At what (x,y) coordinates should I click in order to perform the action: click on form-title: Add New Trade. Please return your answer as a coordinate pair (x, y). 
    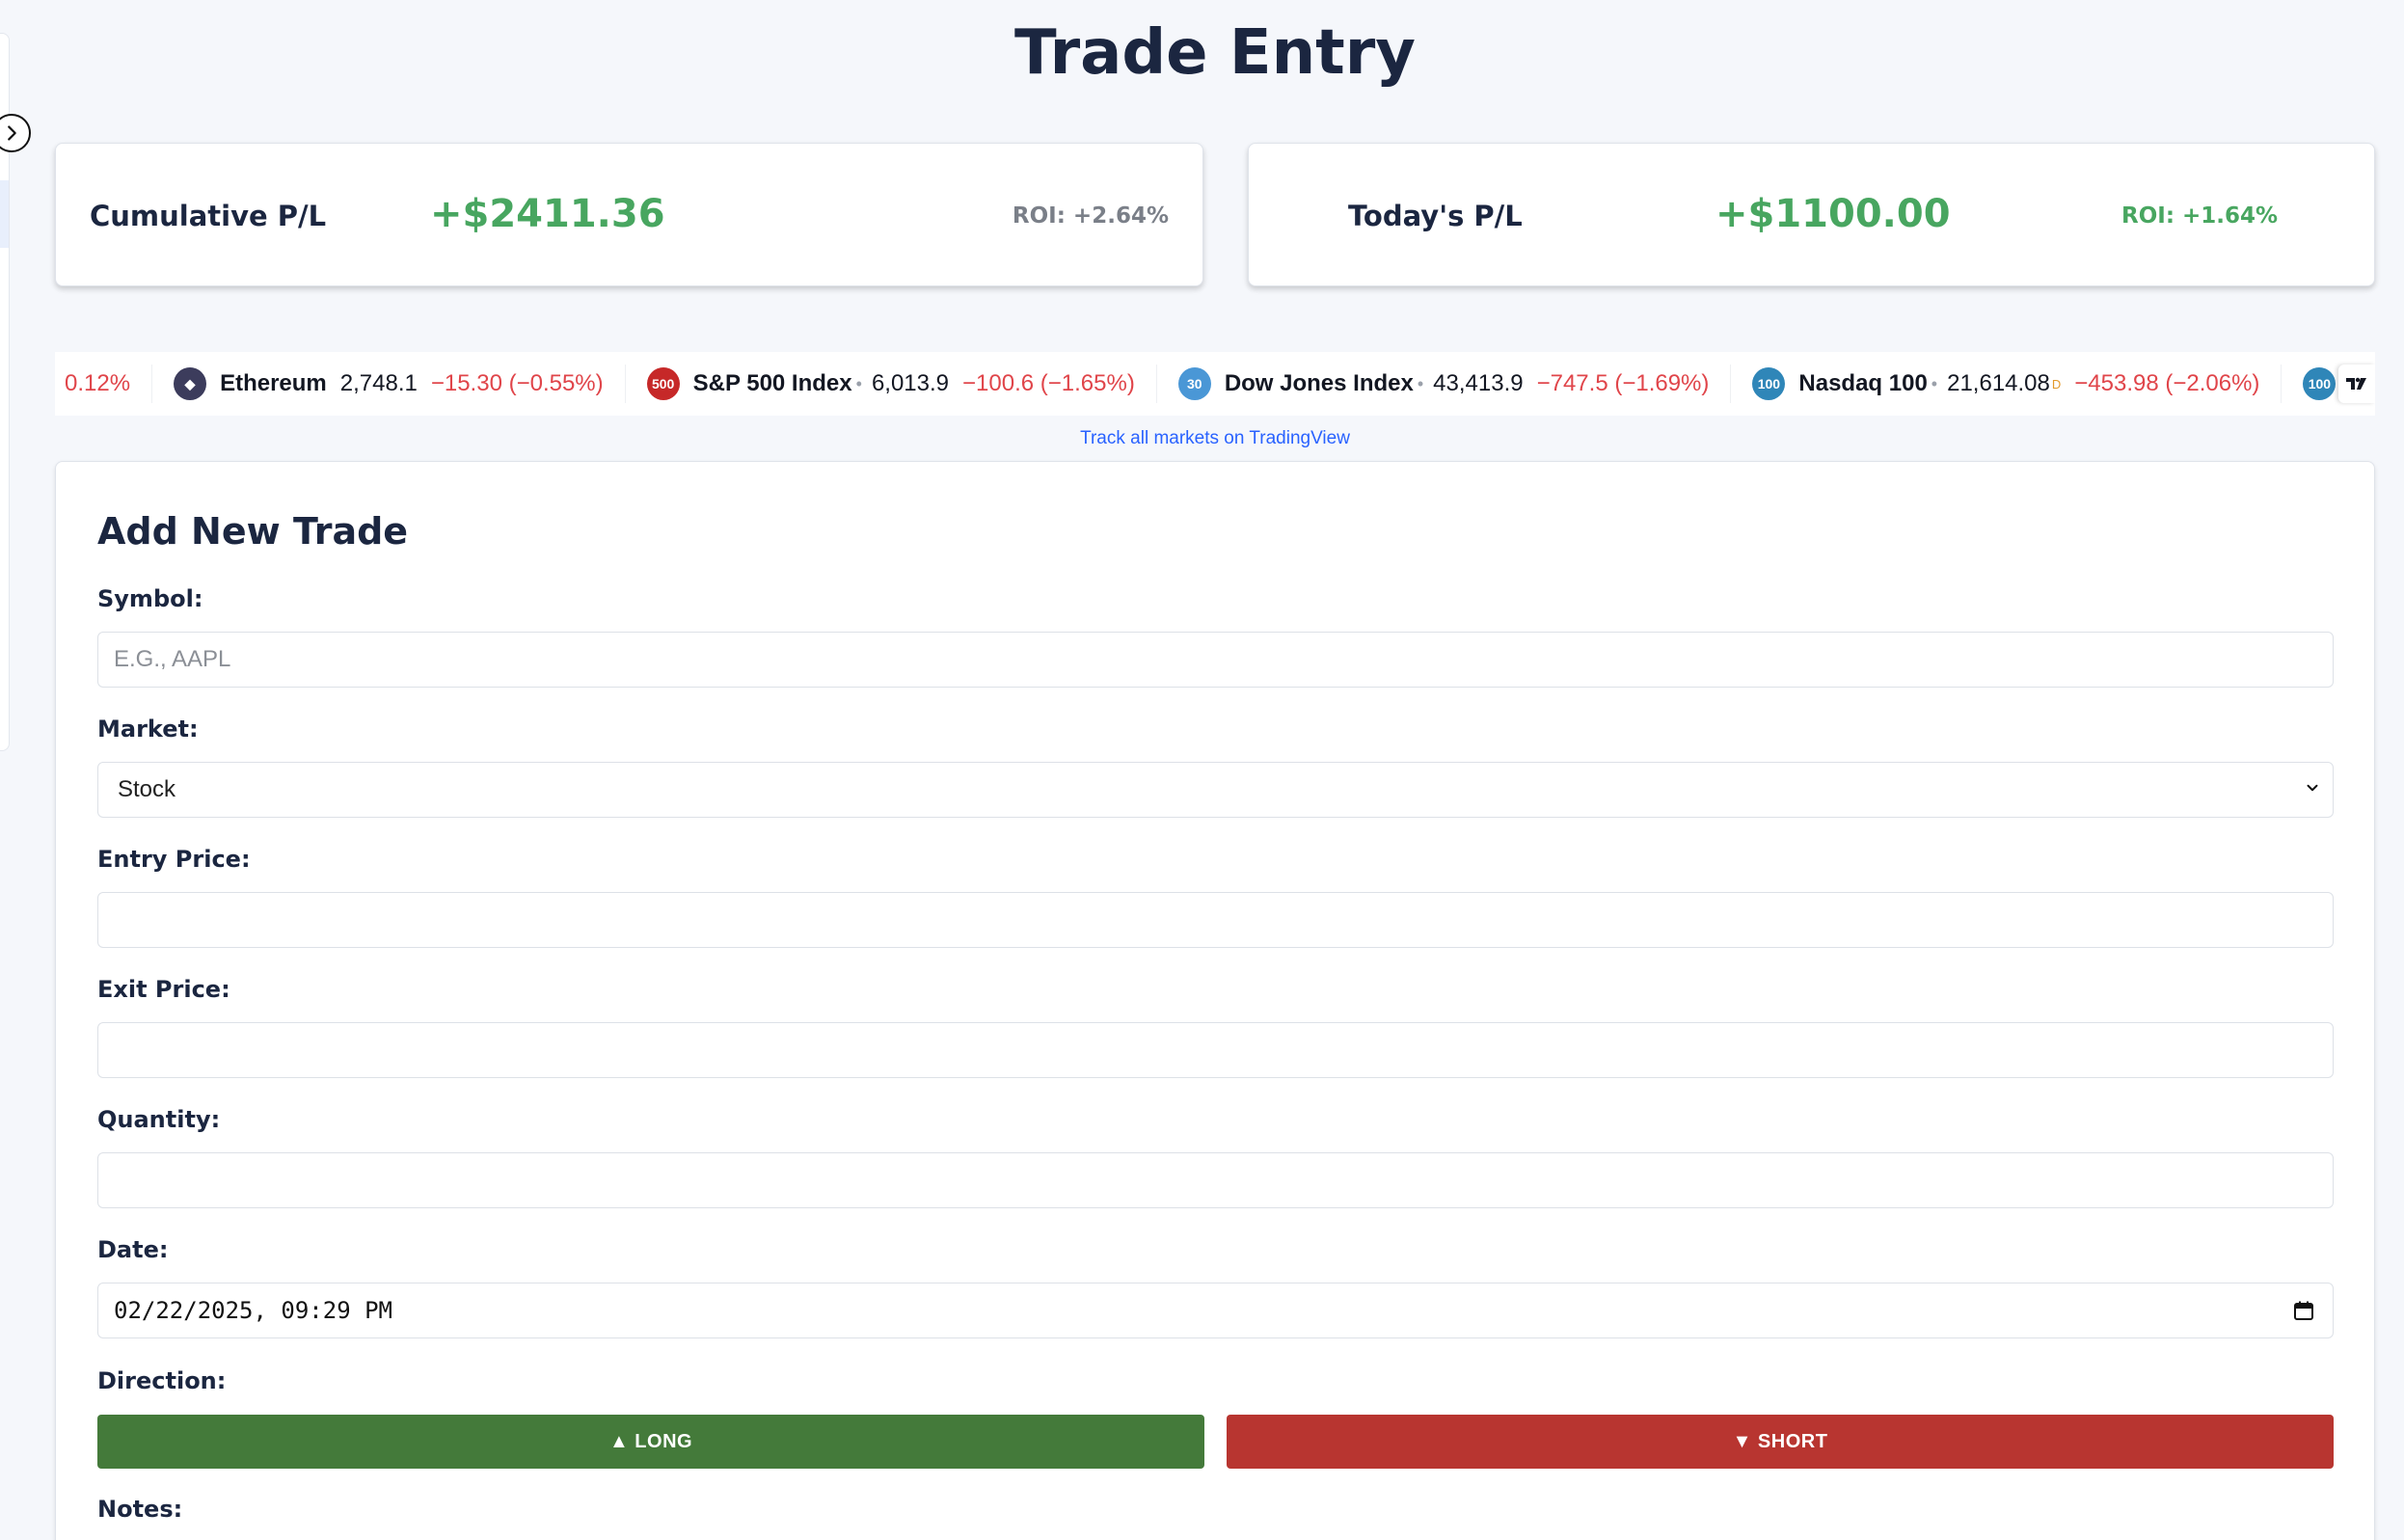
    Looking at the image, I should click on (253, 531).